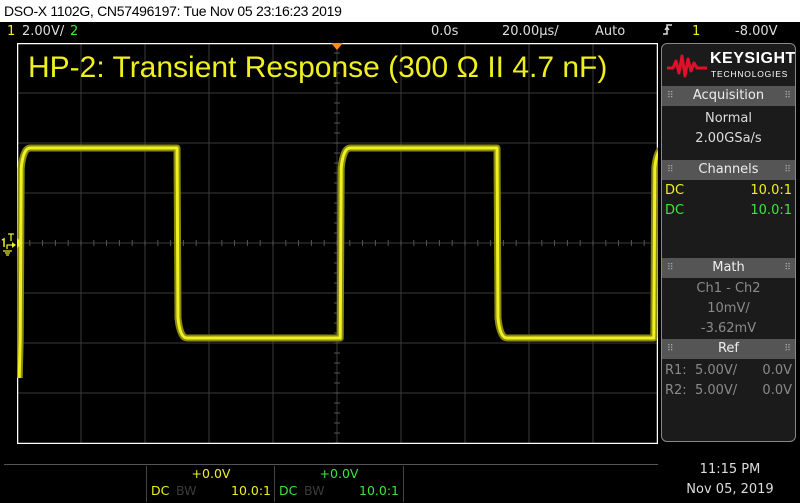  Describe the element at coordinates (210, 484) in the screenshot. I see `ch1-bottom-info: +0.0V DC BW 10.0:1` at that location.